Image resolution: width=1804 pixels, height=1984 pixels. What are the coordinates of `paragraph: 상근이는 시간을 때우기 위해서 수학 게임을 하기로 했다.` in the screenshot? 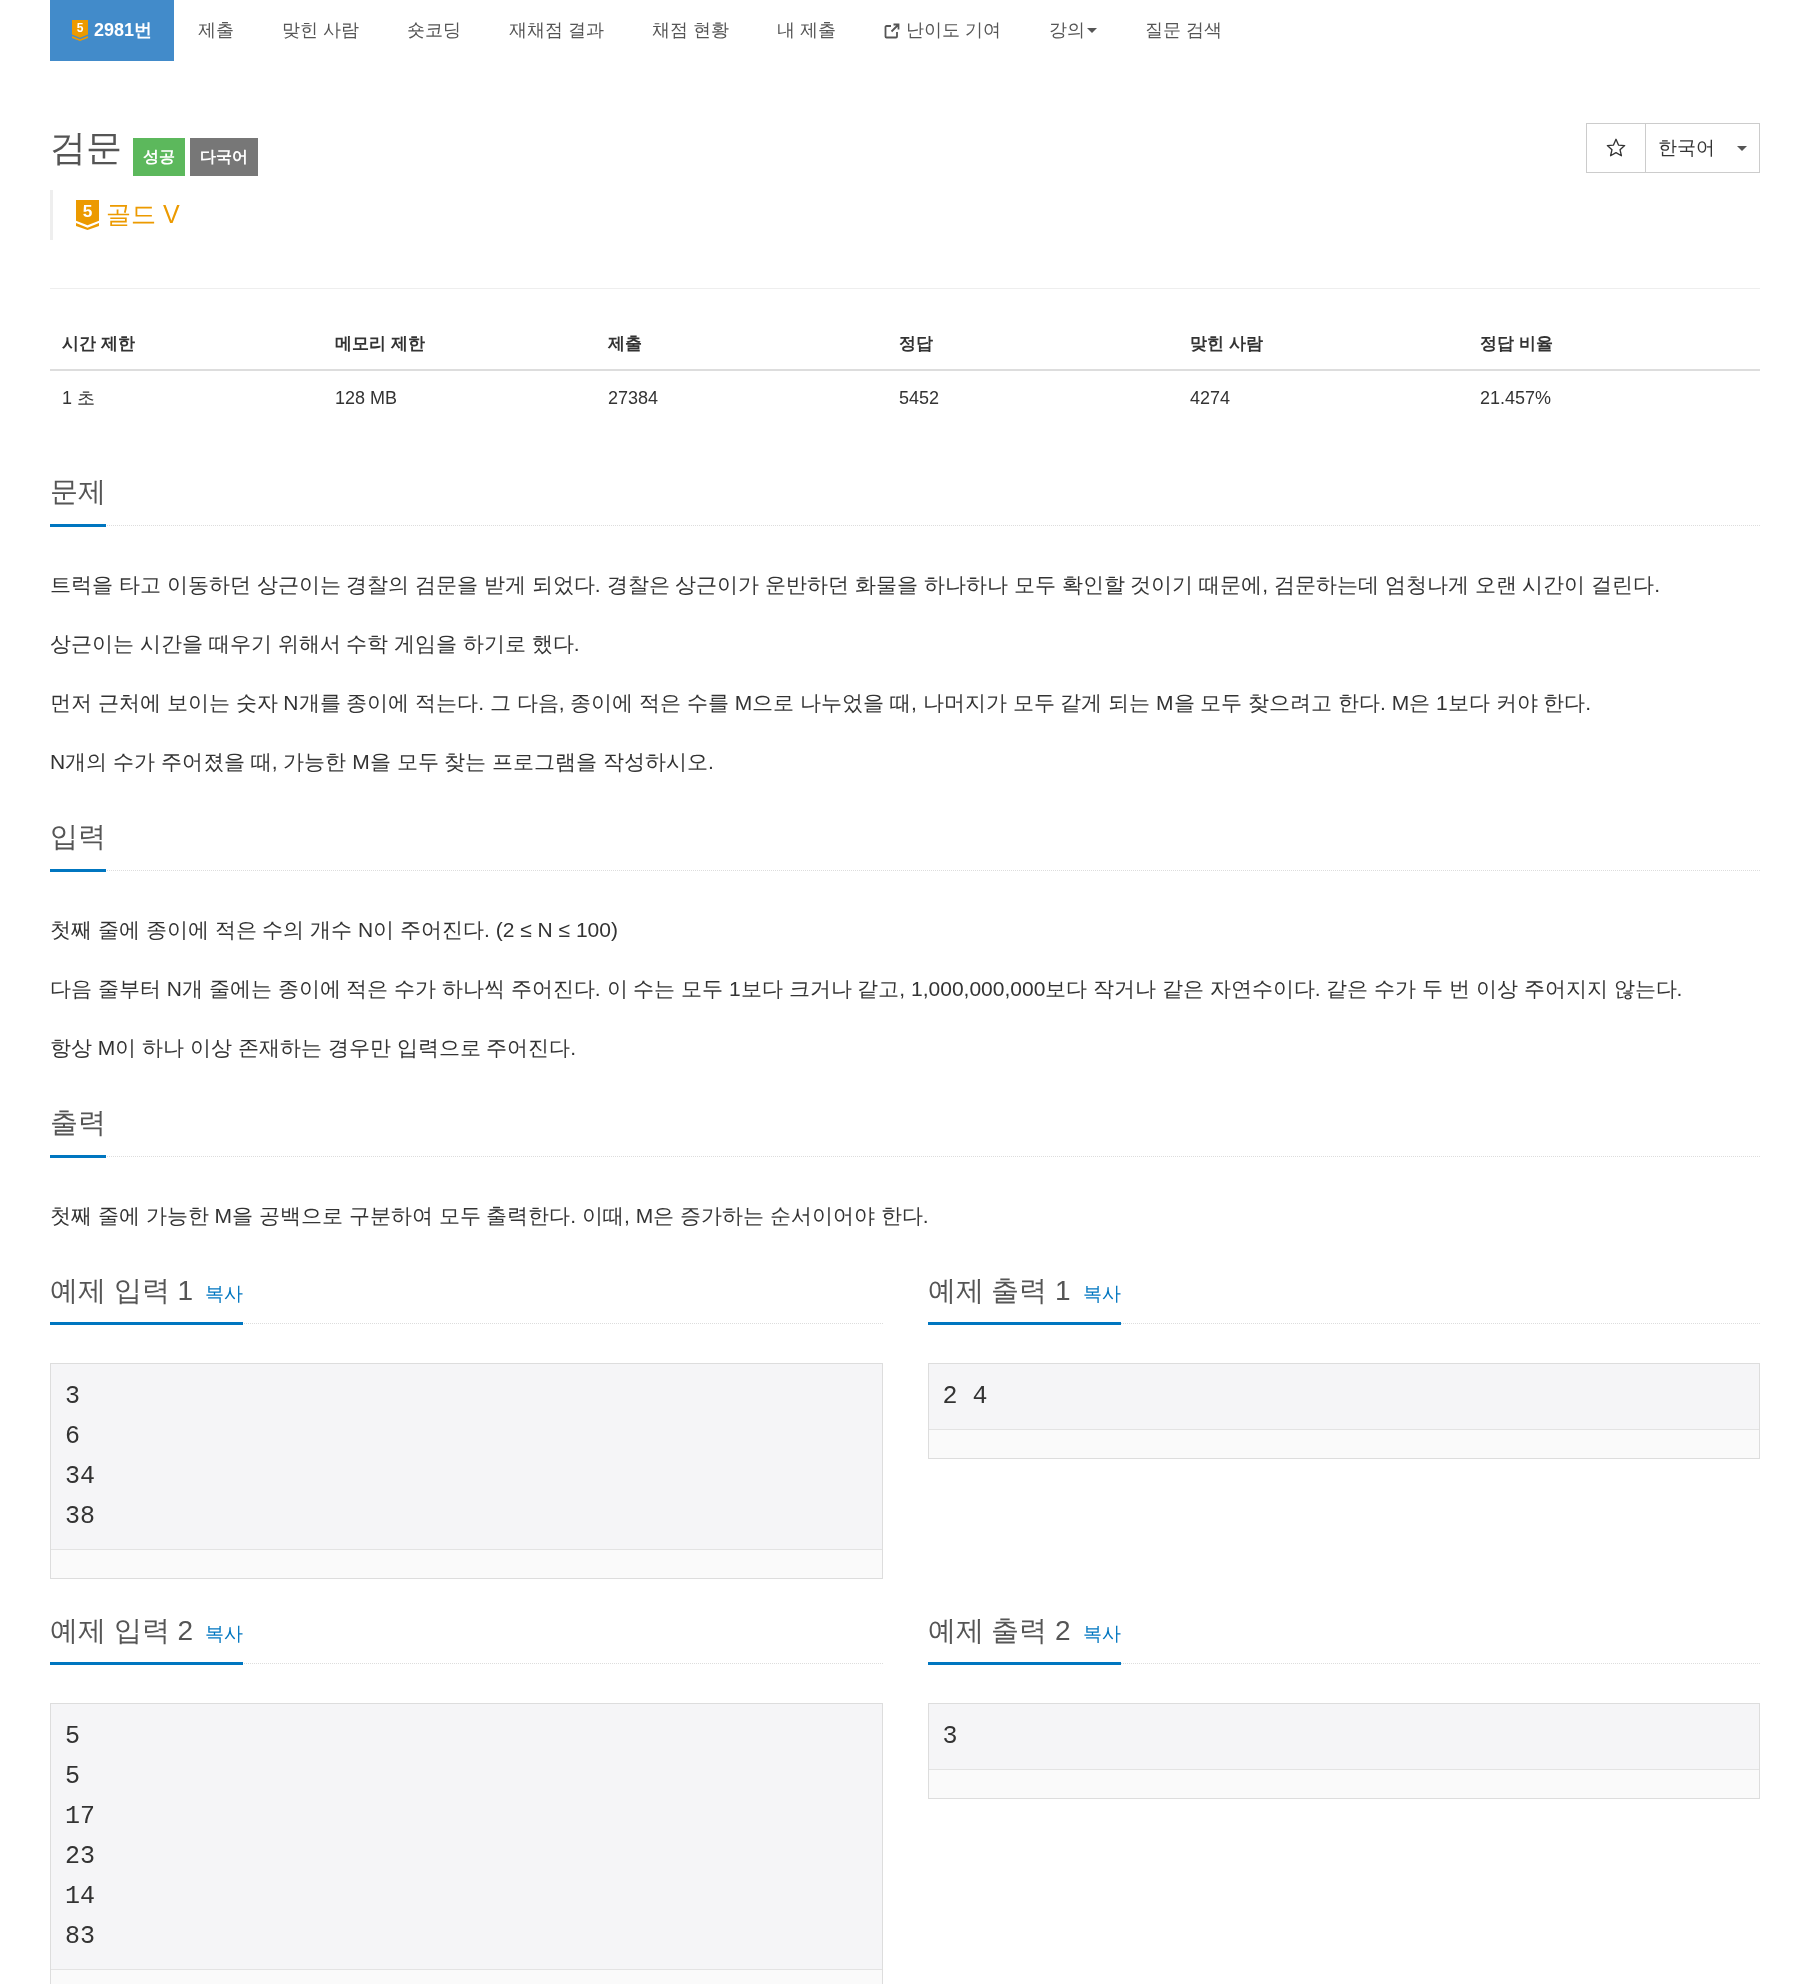 It's located at (315, 644).